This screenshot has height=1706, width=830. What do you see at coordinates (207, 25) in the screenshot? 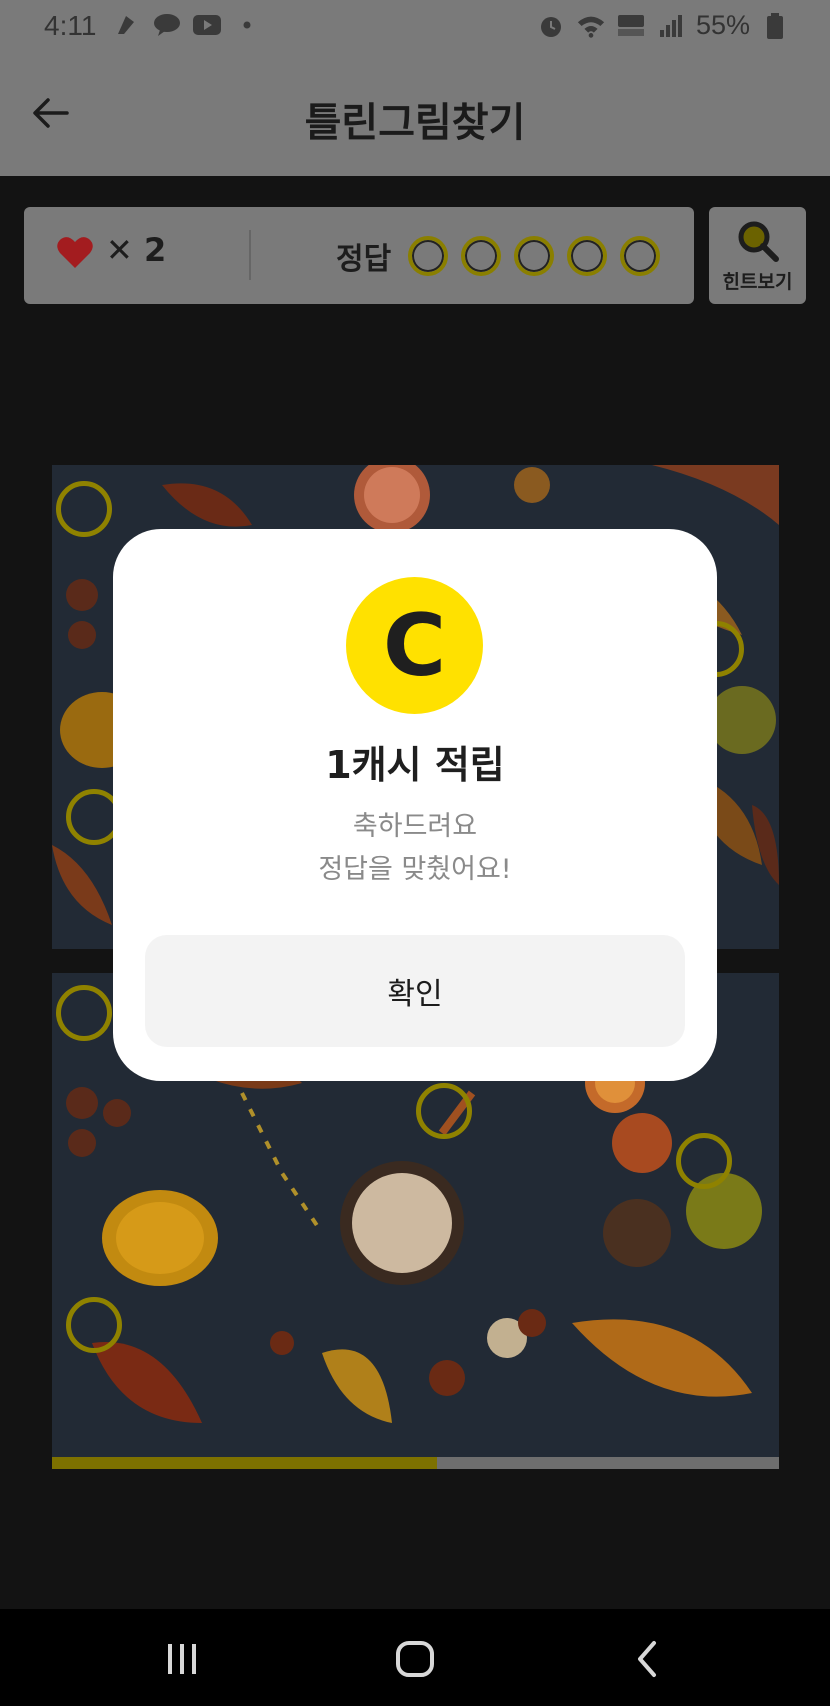
I see `youtube-icon` at bounding box center [207, 25].